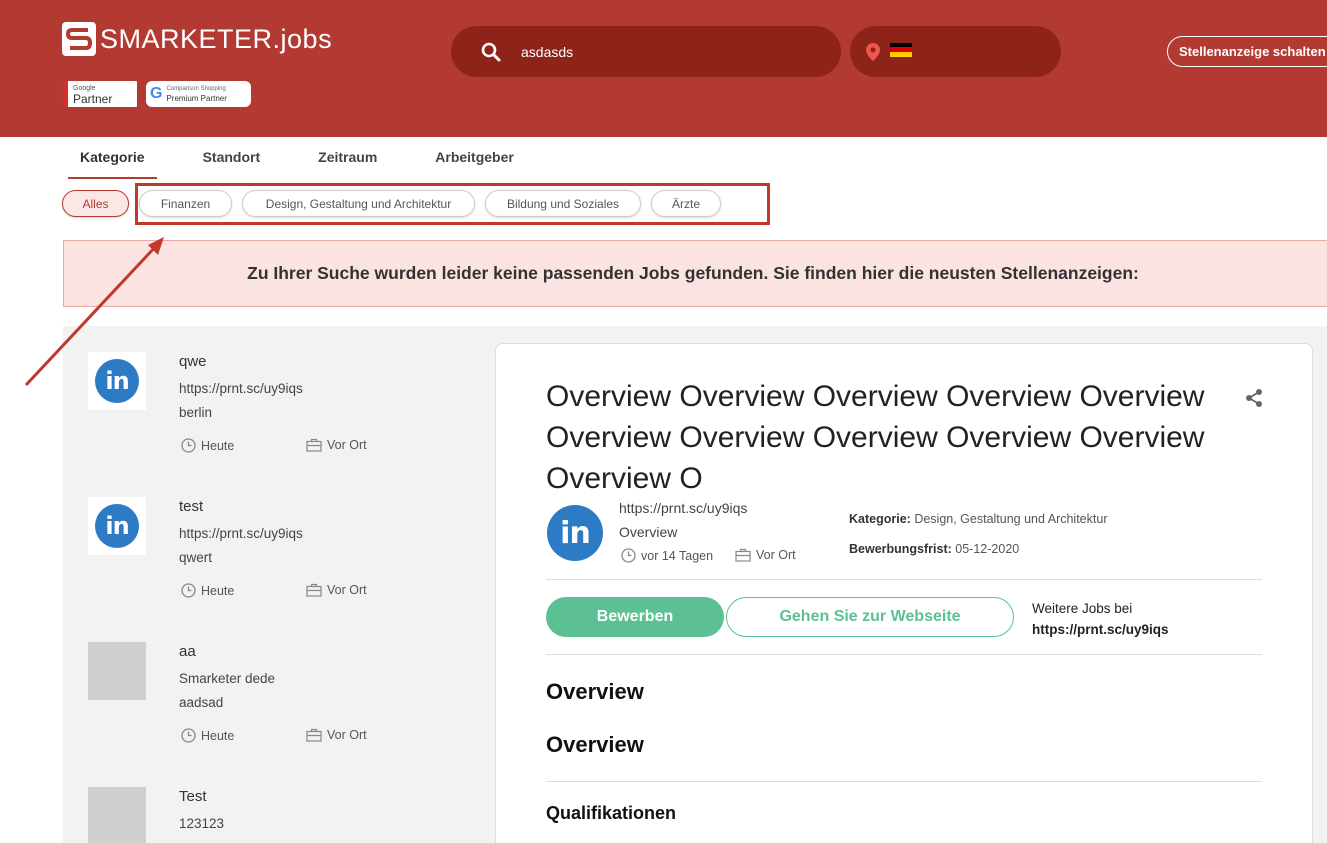  I want to click on tab-kategorie: Kategorie, so click(112, 164).